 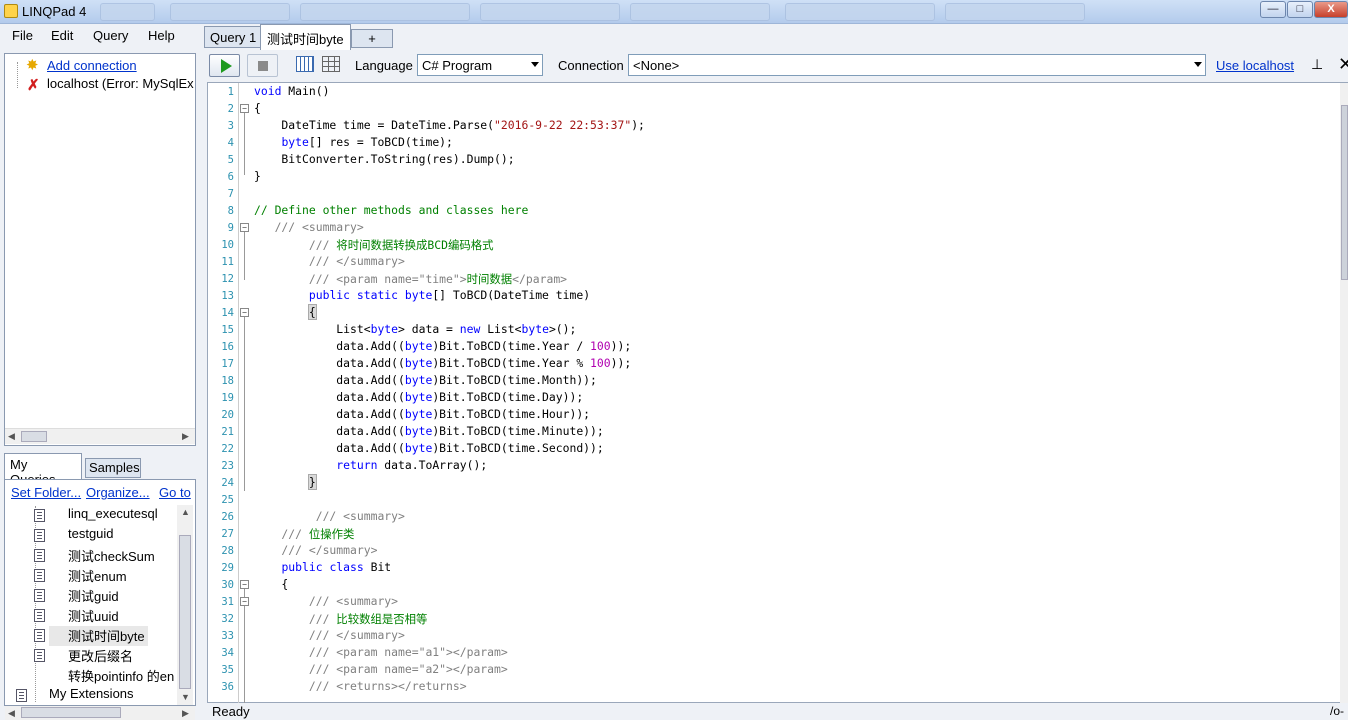 What do you see at coordinates (518, 431) in the screenshot?
I see `code-token: )Bit.ToBCD(time.Minute));` at bounding box center [518, 431].